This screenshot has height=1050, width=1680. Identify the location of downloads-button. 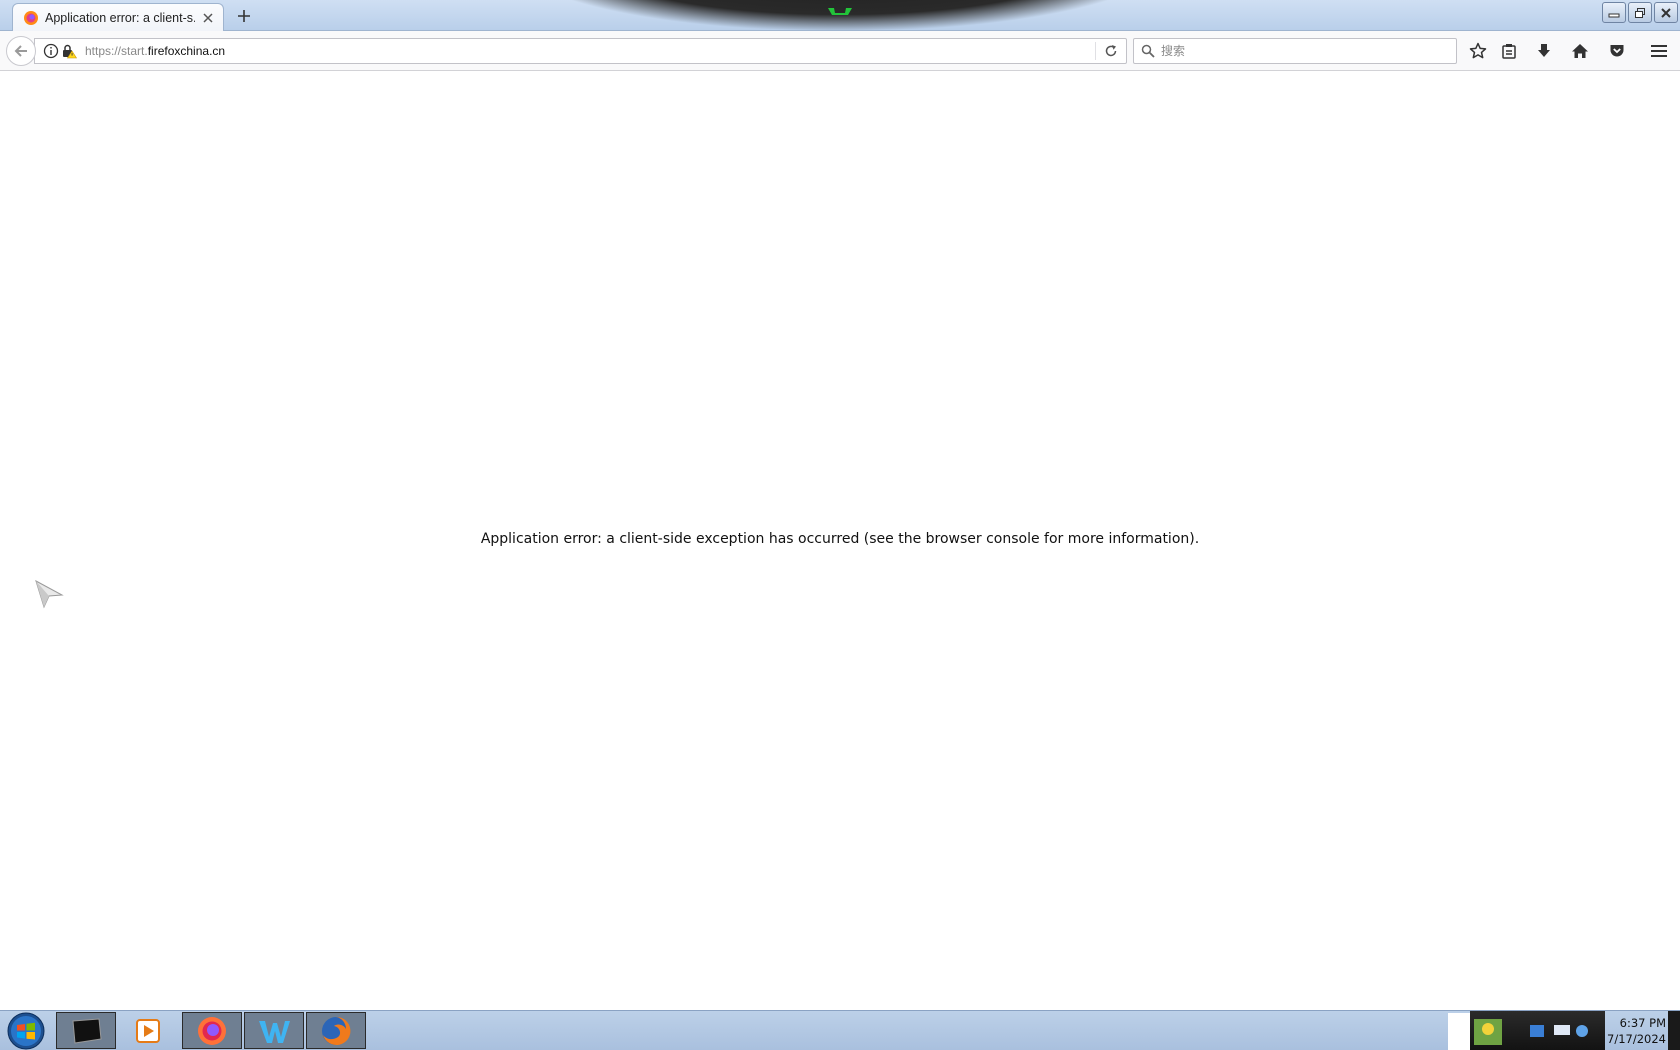
(1544, 51).